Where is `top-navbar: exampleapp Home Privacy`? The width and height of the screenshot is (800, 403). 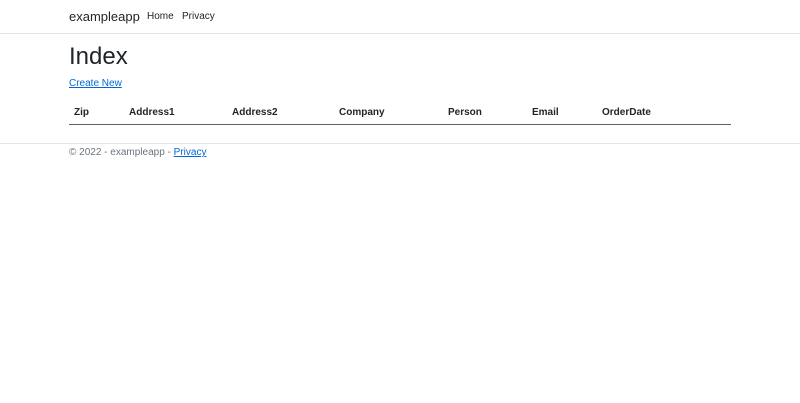
top-navbar: exampleapp Home Privacy is located at coordinates (400, 17).